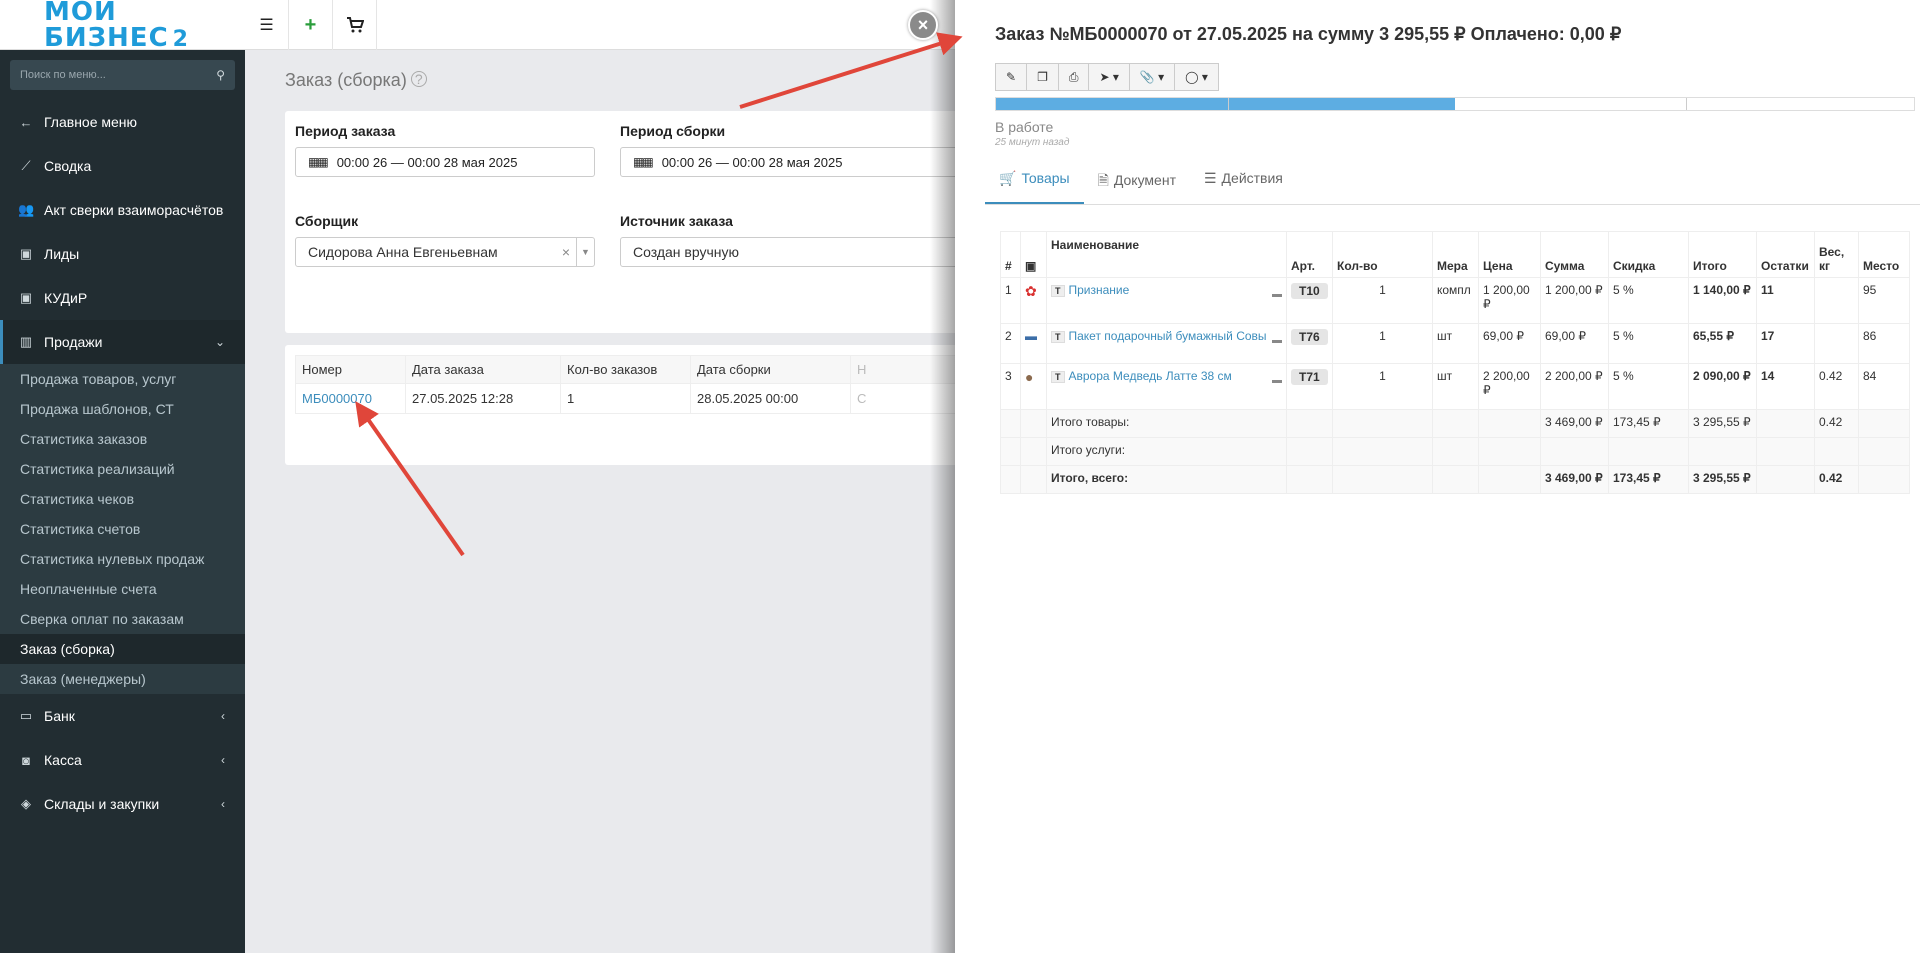  I want to click on product-thumbnail: ●, so click(1029, 377).